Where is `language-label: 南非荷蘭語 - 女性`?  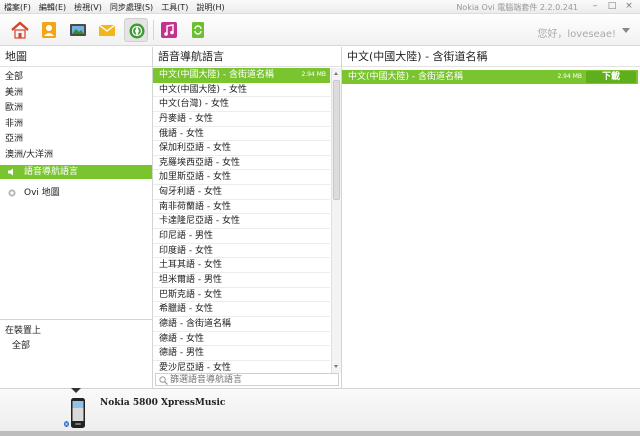 language-label: 南非荷蘭語 - 女性 is located at coordinates (195, 206).